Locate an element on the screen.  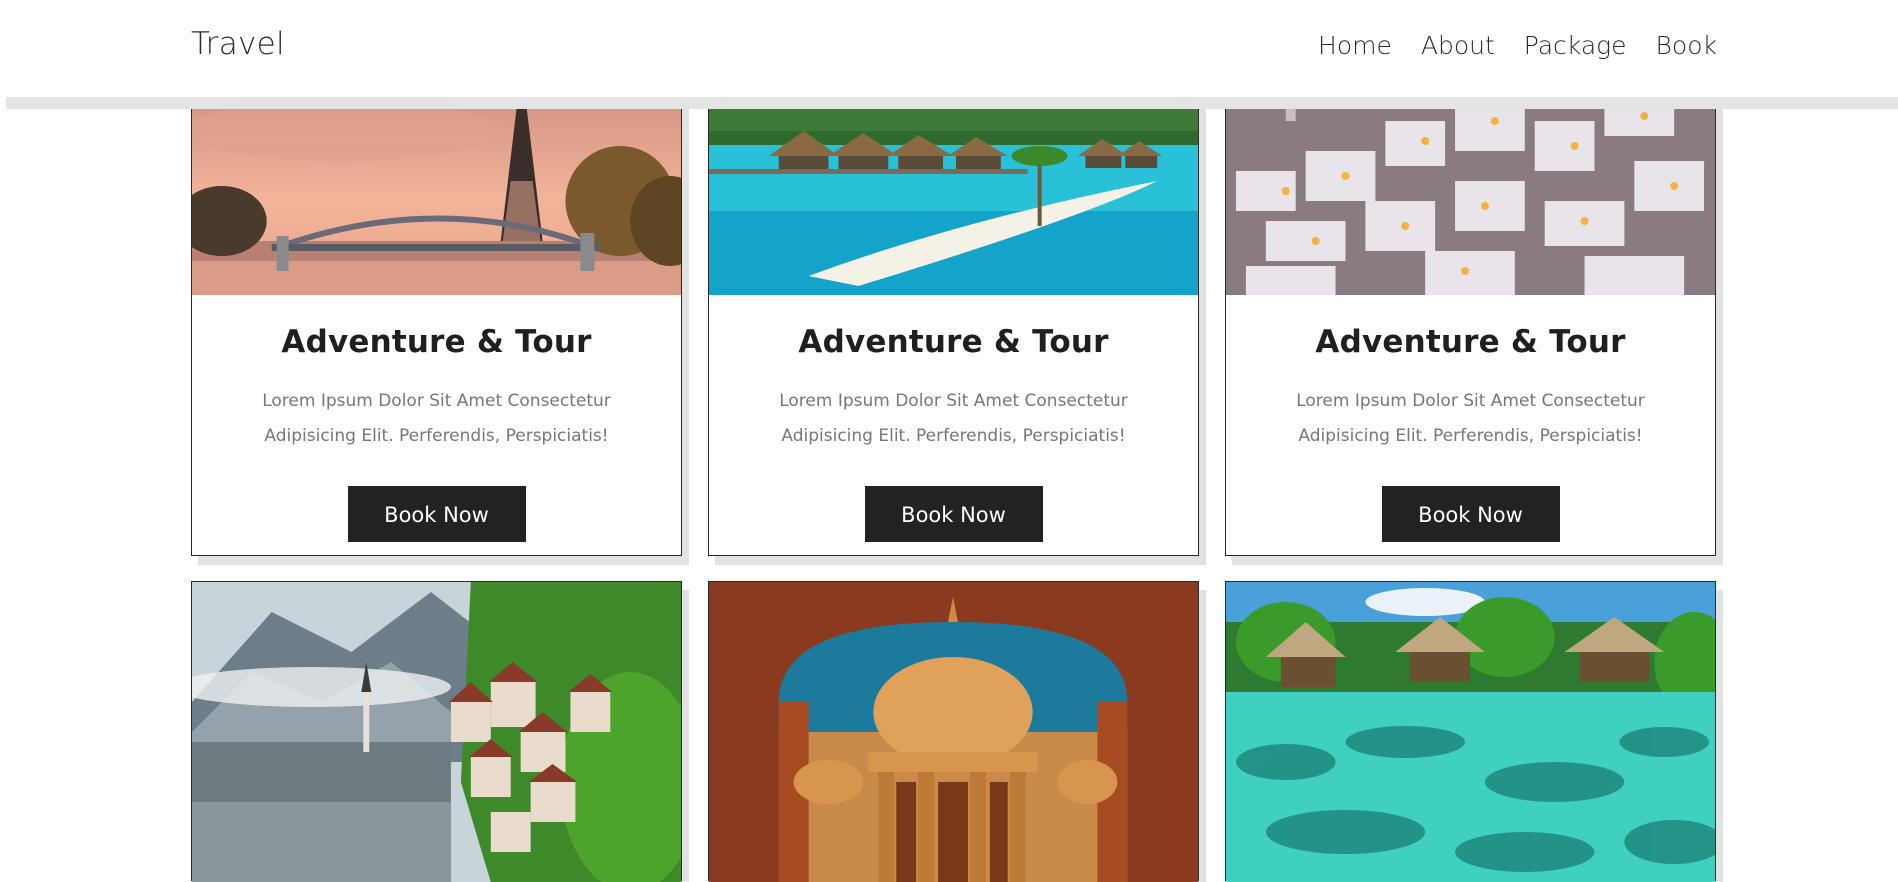
indian-palace-chhatri-image is located at coordinates (953, 732).